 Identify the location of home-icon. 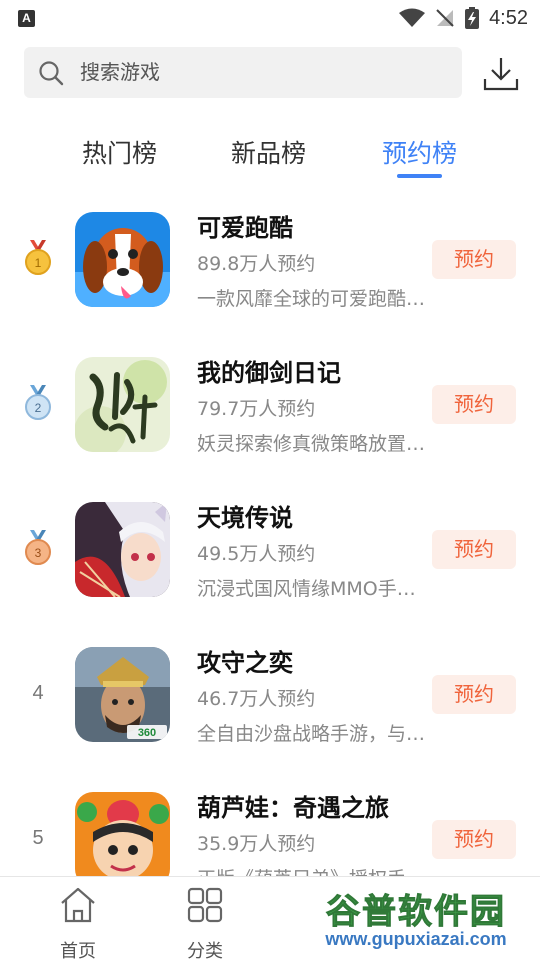
(78, 905).